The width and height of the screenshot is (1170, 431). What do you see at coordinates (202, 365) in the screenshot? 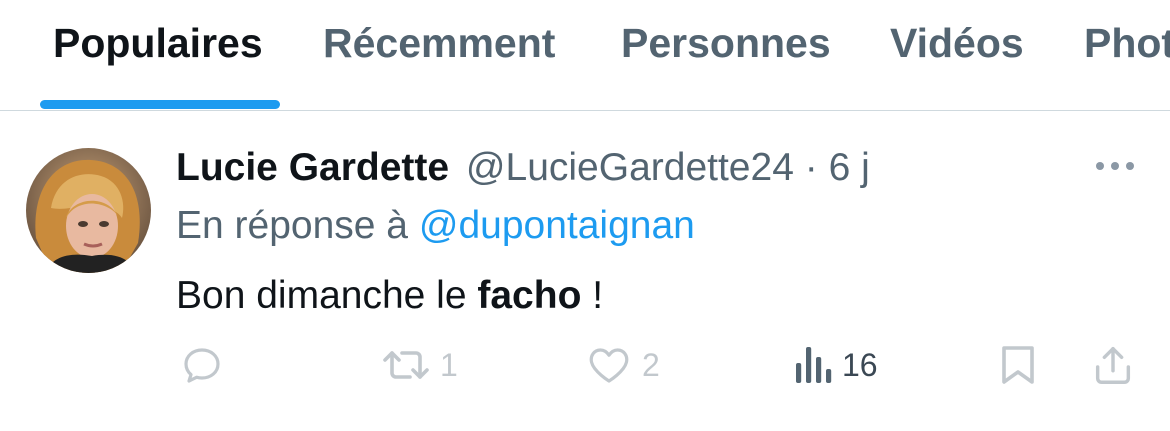
I see `reply-icon` at bounding box center [202, 365].